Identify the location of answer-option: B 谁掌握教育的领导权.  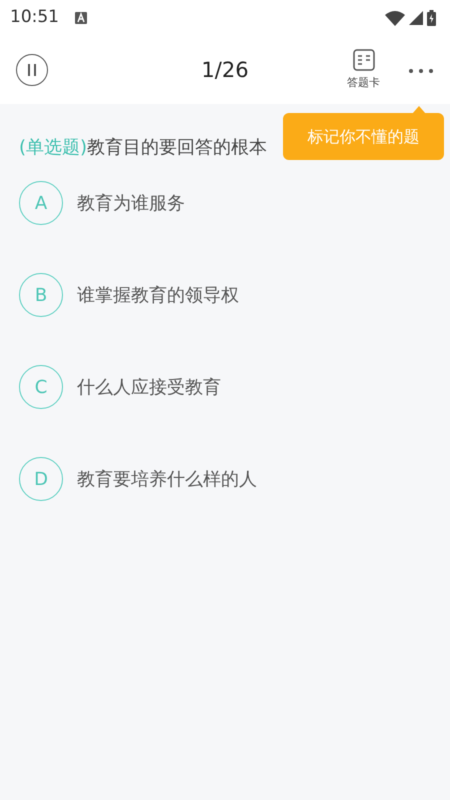
(225, 295).